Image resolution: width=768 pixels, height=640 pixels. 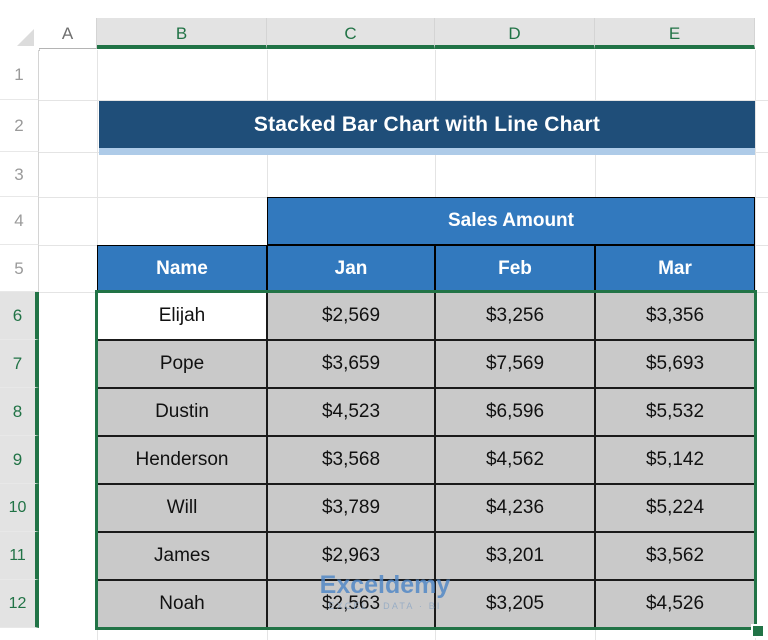 I want to click on row-header-label: 5, so click(x=19, y=268).